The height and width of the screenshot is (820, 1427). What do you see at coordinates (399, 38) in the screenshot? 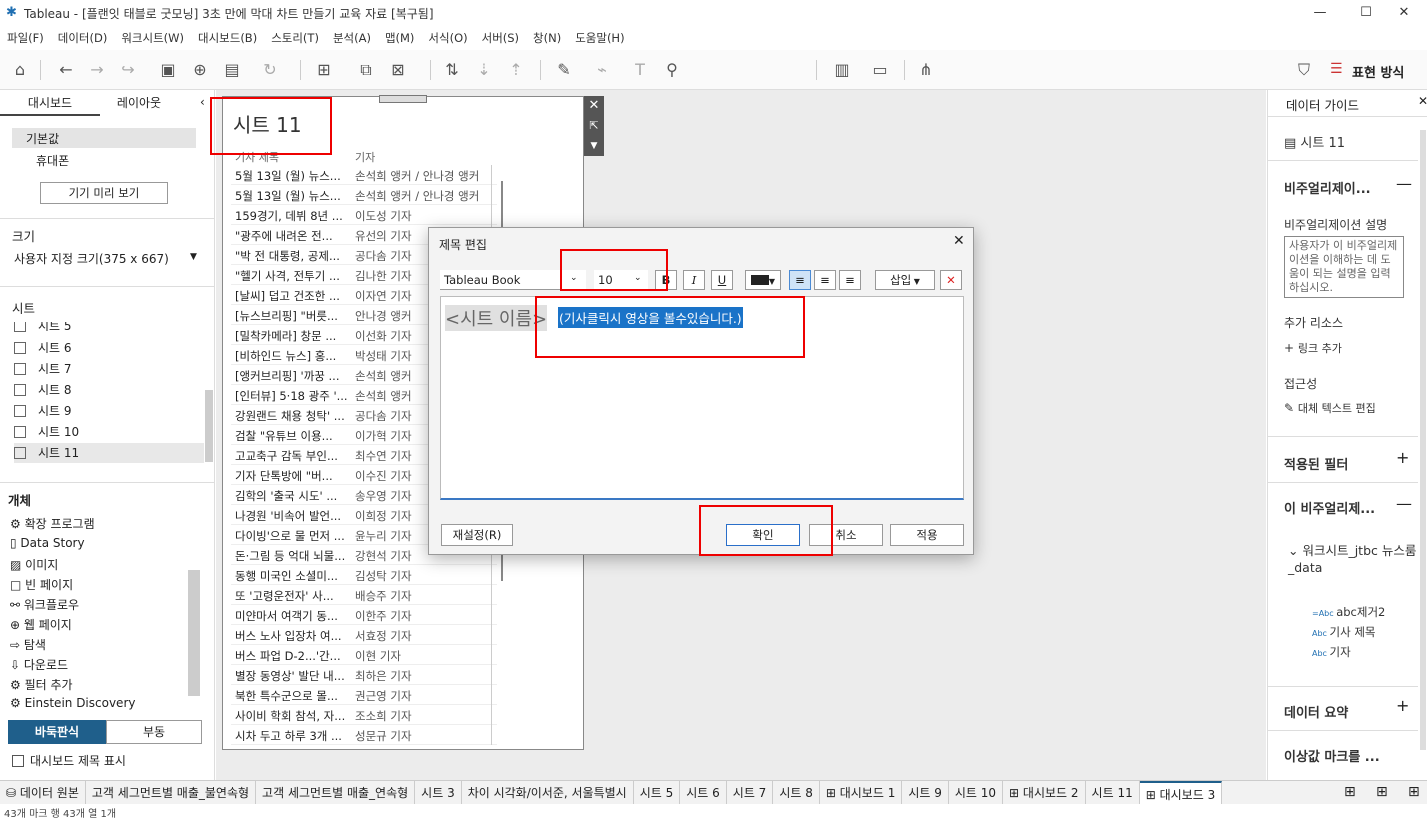
I see `menu-map: 맵(M)` at bounding box center [399, 38].